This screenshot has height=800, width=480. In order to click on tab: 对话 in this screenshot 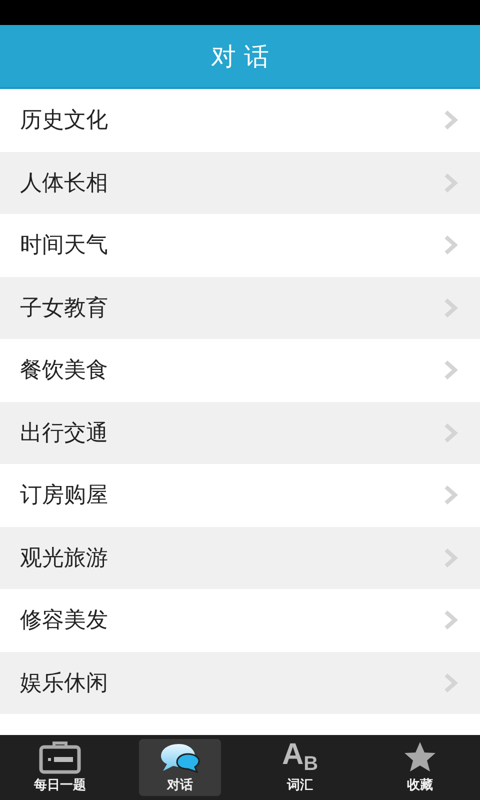, I will do `click(180, 767)`.